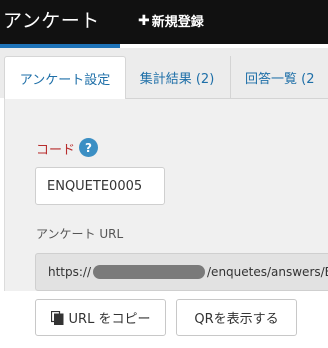  I want to click on new-registration-link: ✚ 新規登録, so click(171, 21).